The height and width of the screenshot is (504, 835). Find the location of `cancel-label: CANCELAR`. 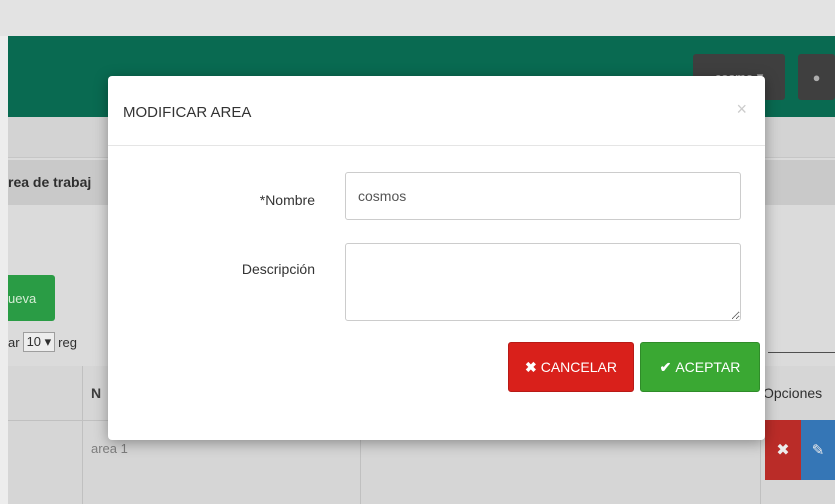

cancel-label: CANCELAR is located at coordinates (578, 367).